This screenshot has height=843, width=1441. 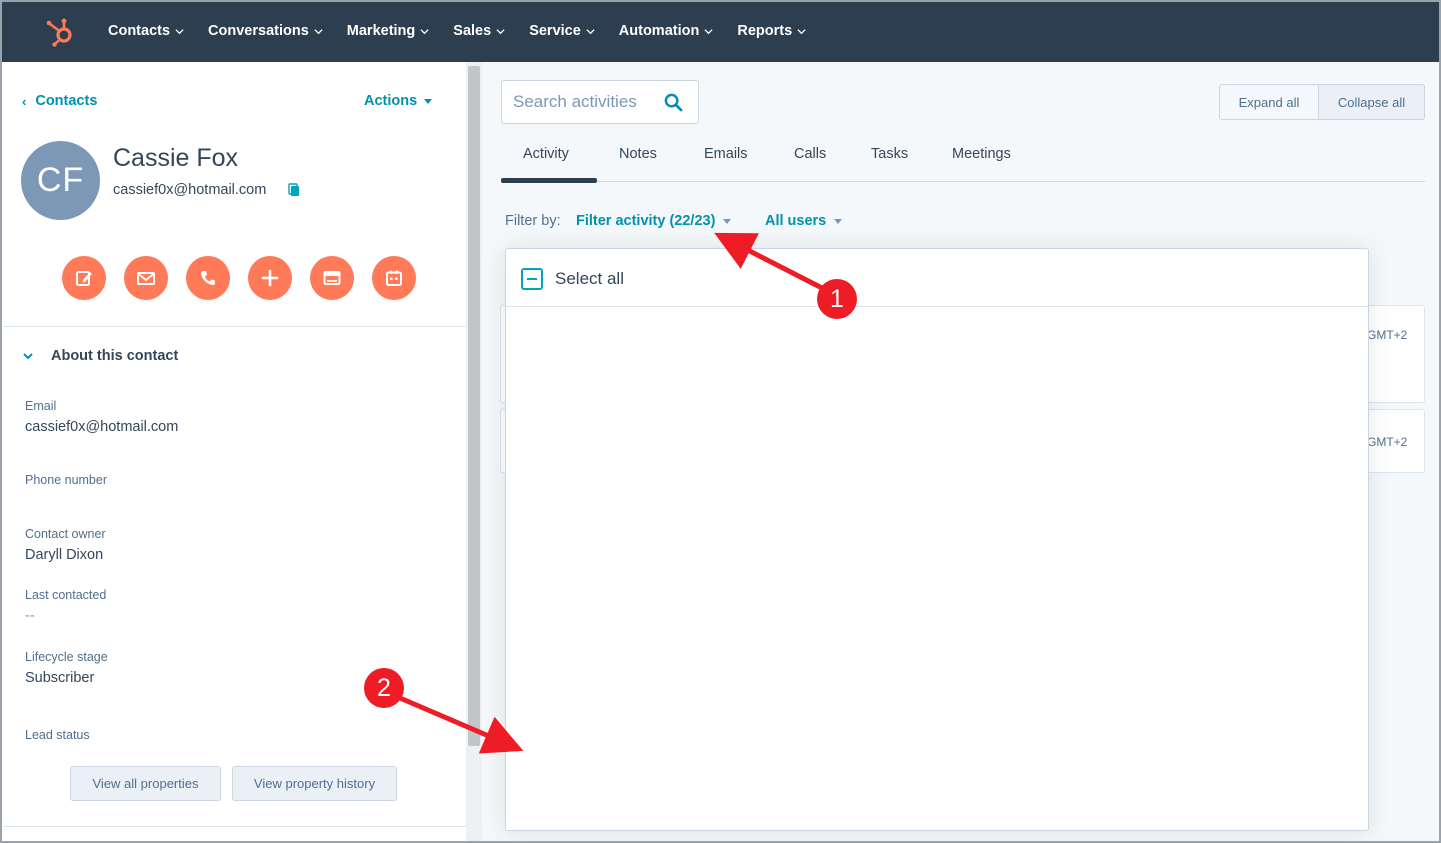 I want to click on task-button, so click(x=332, y=278).